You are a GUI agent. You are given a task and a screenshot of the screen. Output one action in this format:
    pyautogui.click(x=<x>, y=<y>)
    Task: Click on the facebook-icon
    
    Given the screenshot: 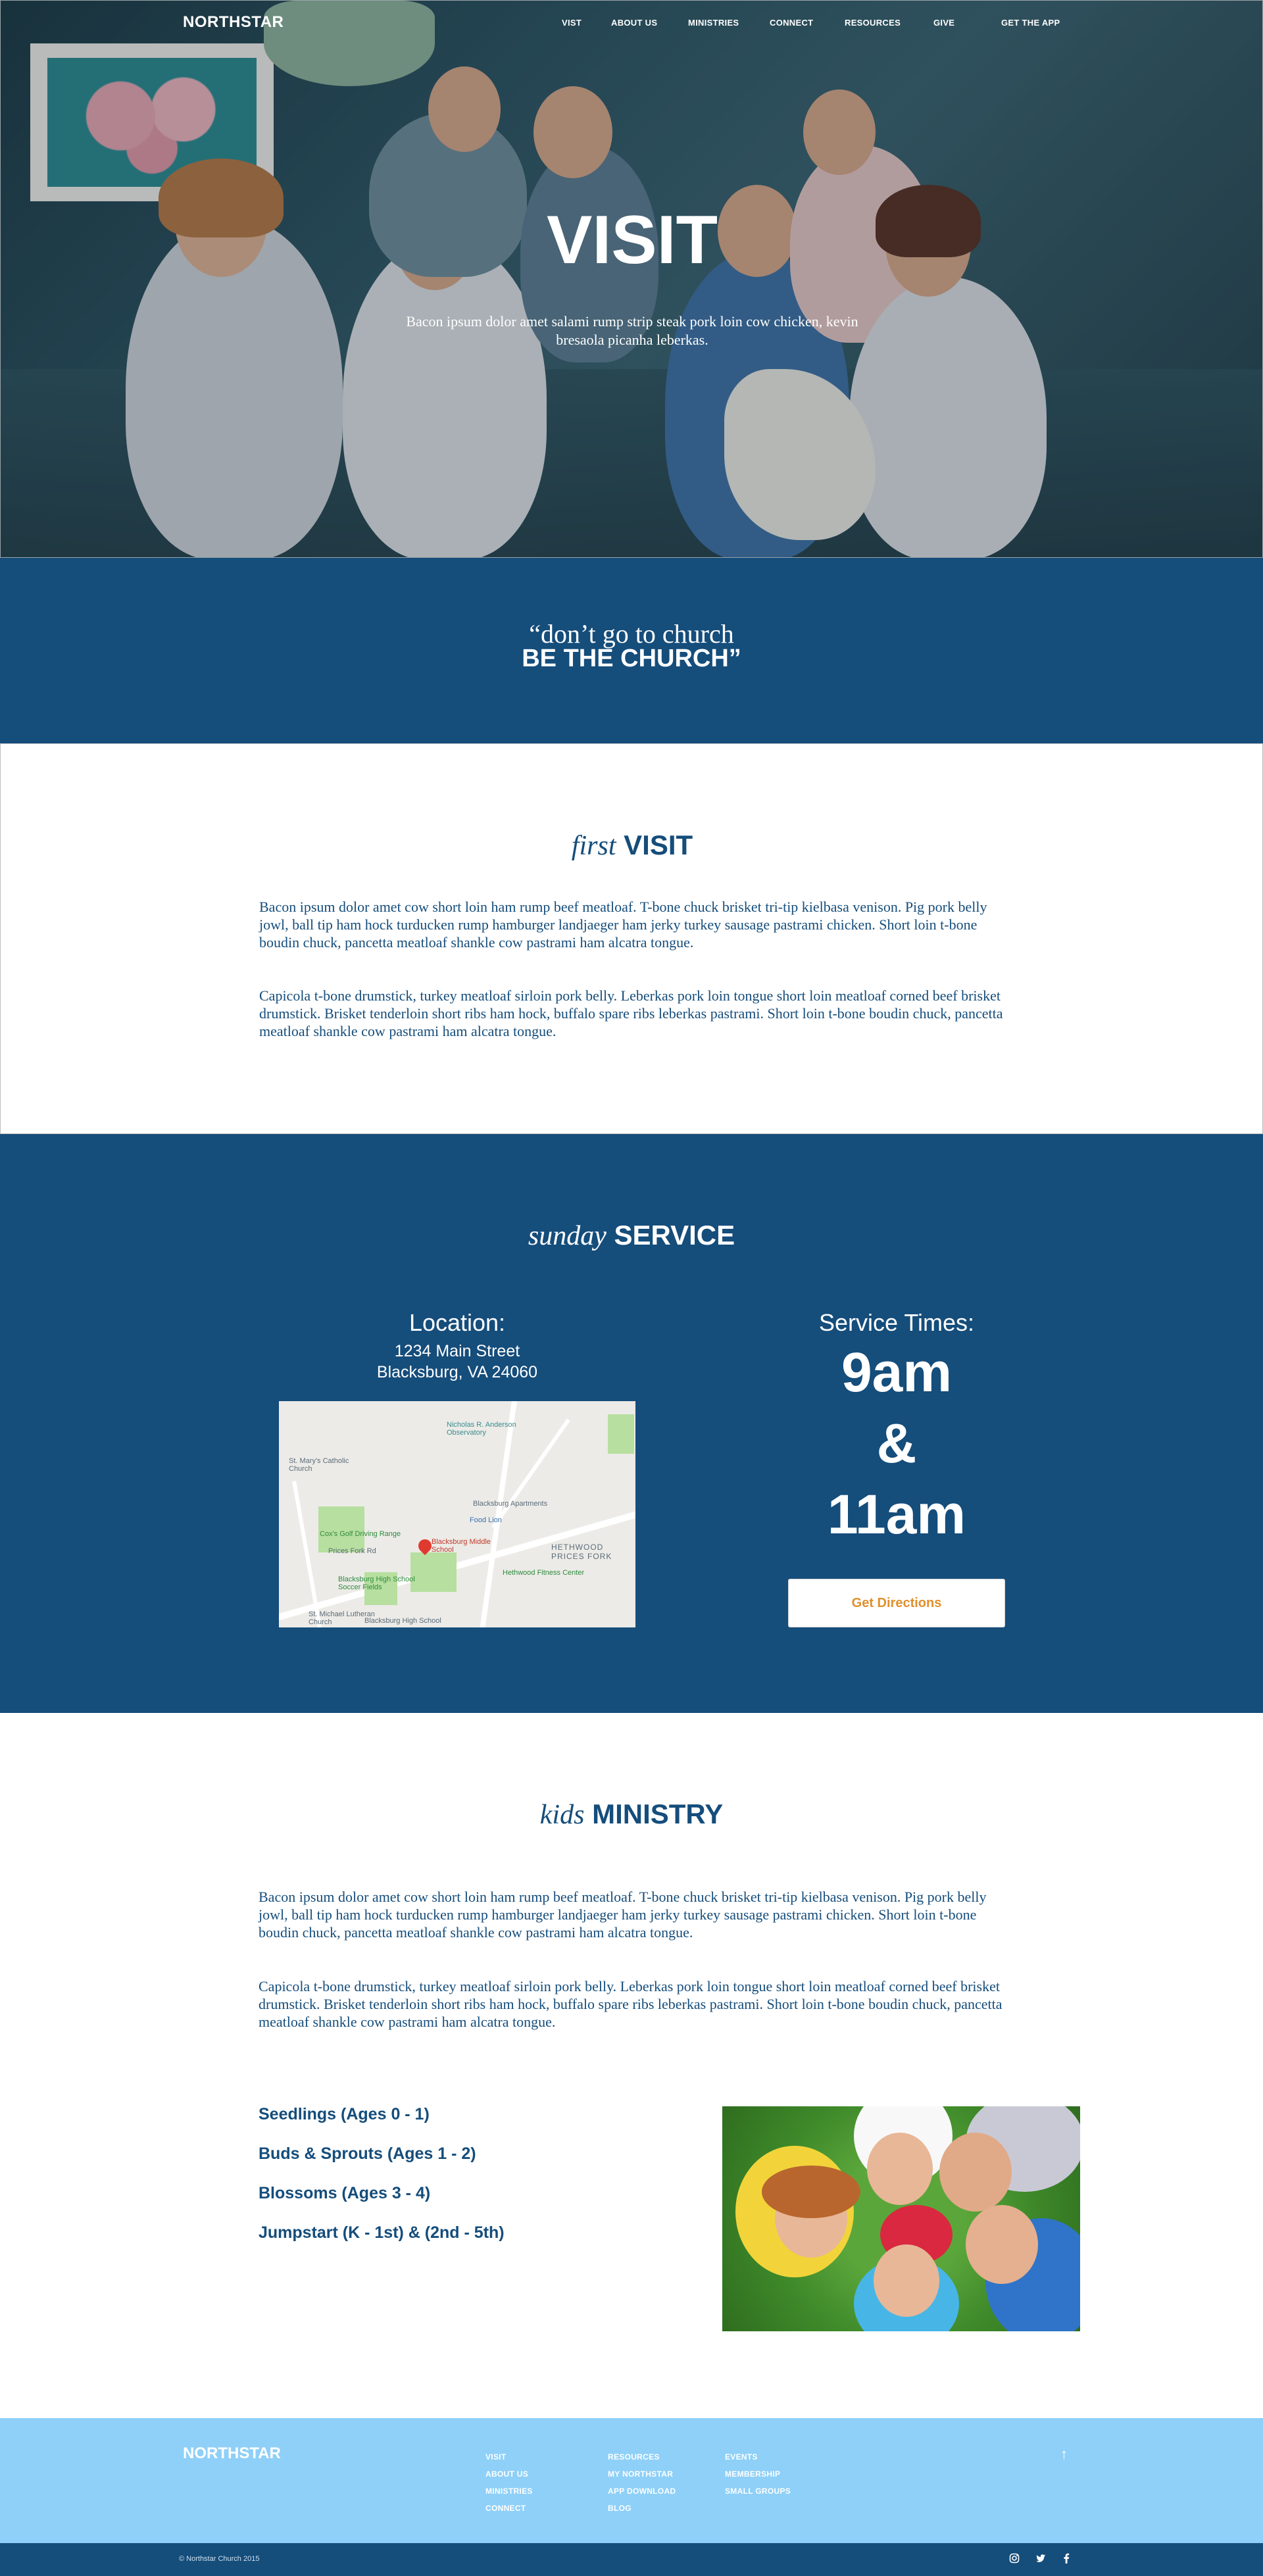 What is the action you would take?
    pyautogui.click(x=1066, y=2559)
    